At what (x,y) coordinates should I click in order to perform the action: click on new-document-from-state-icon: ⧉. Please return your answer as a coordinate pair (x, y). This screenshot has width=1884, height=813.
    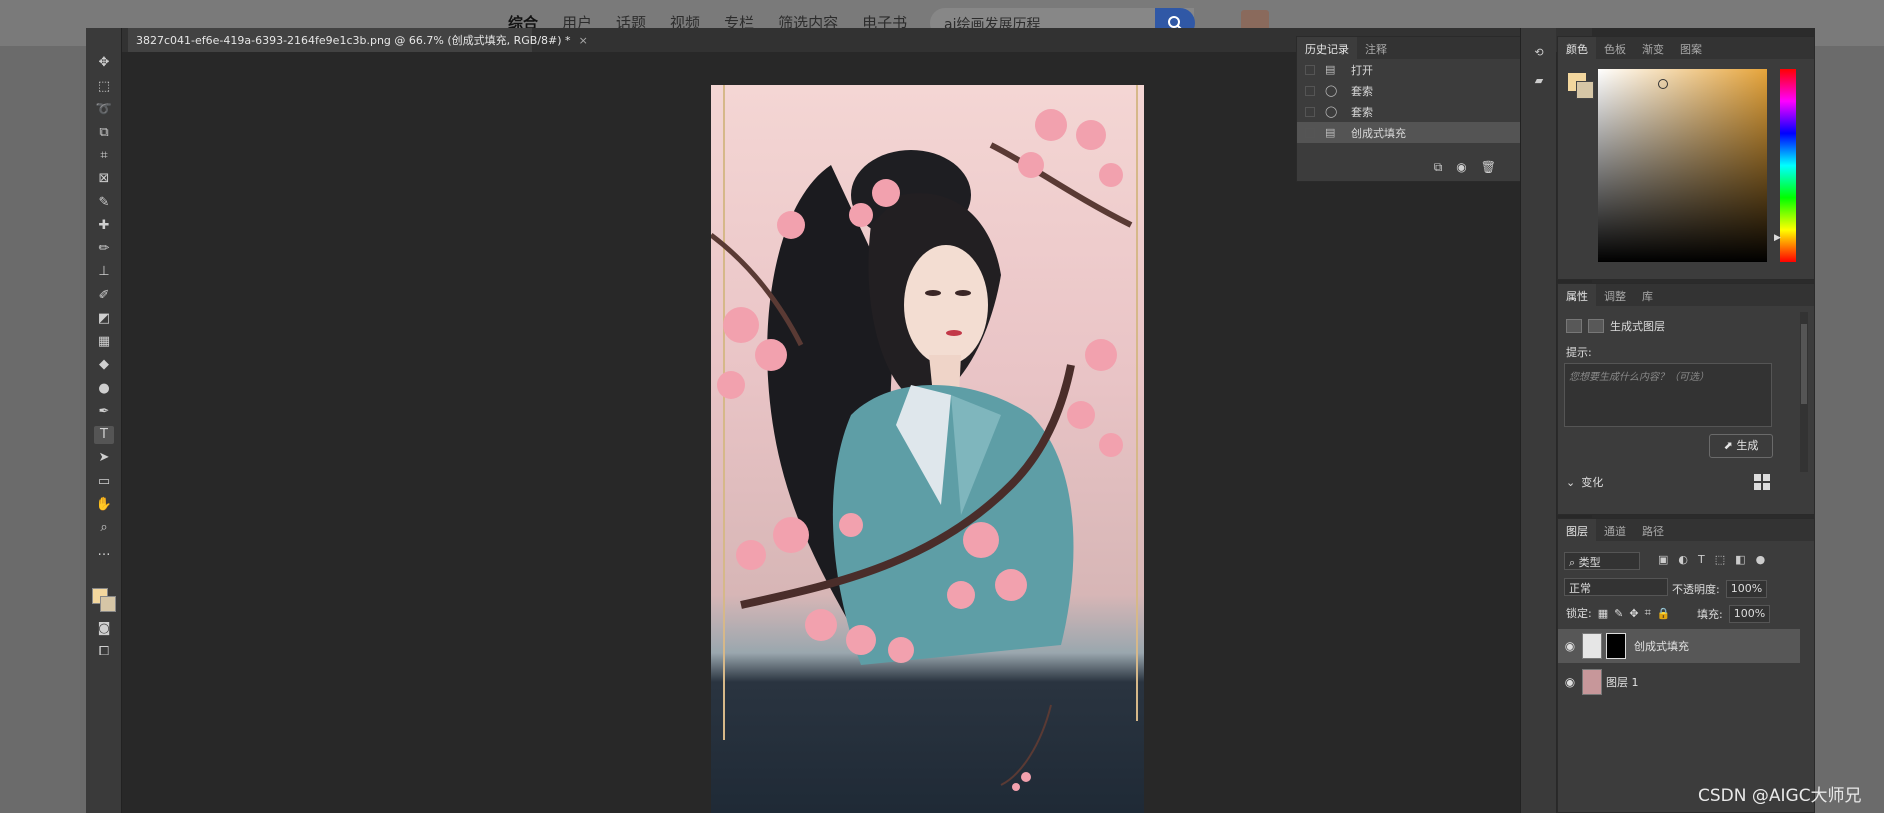
    Looking at the image, I should click on (1438, 167).